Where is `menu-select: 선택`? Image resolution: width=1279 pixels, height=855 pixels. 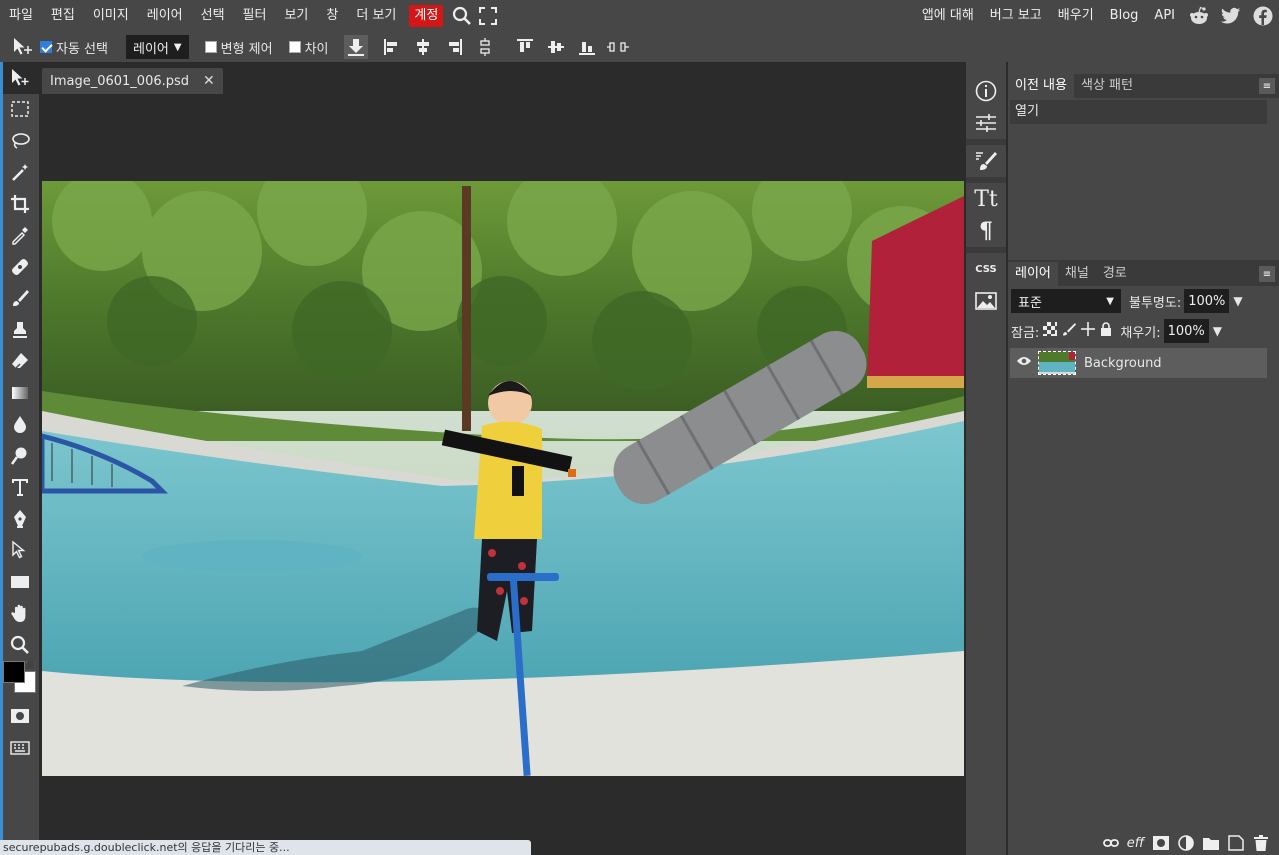 menu-select: 선택 is located at coordinates (213, 16).